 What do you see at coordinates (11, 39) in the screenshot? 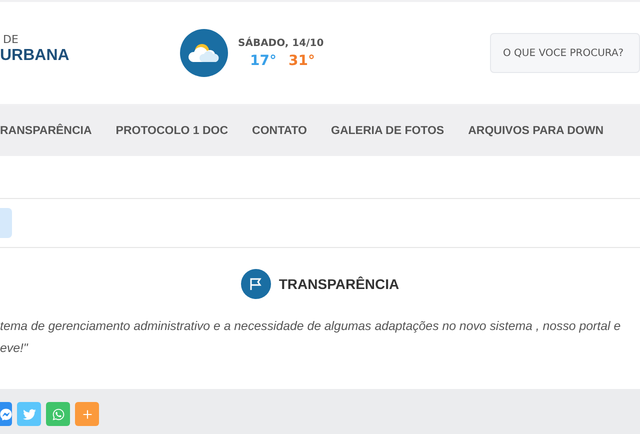
I see `logo-text: DE` at bounding box center [11, 39].